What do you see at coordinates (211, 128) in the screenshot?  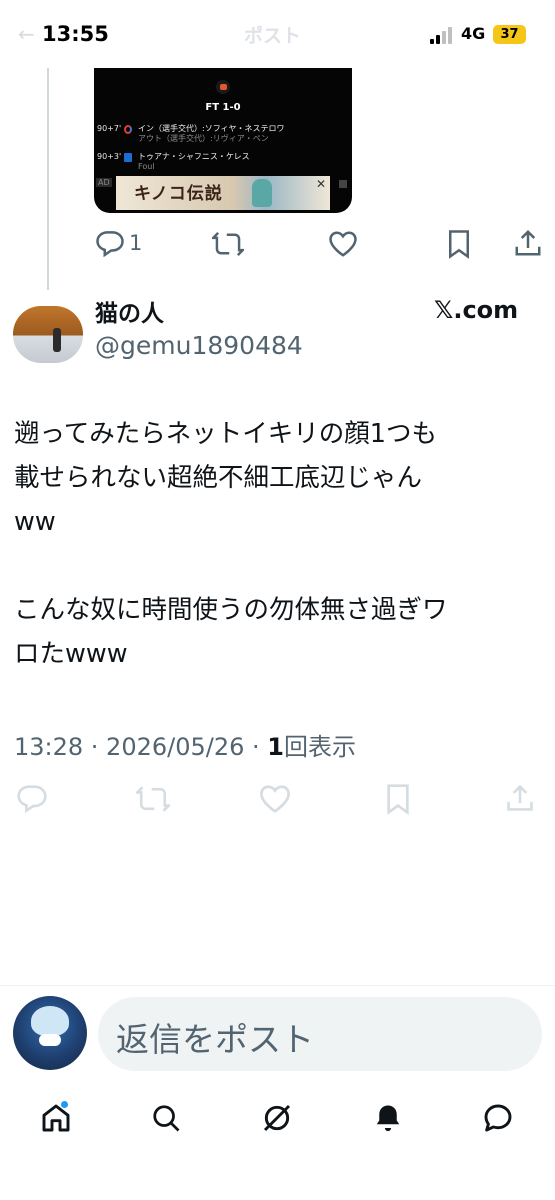 I see `event-detail: イン（選手交代）:ソフィヤ・ネステロワ` at bounding box center [211, 128].